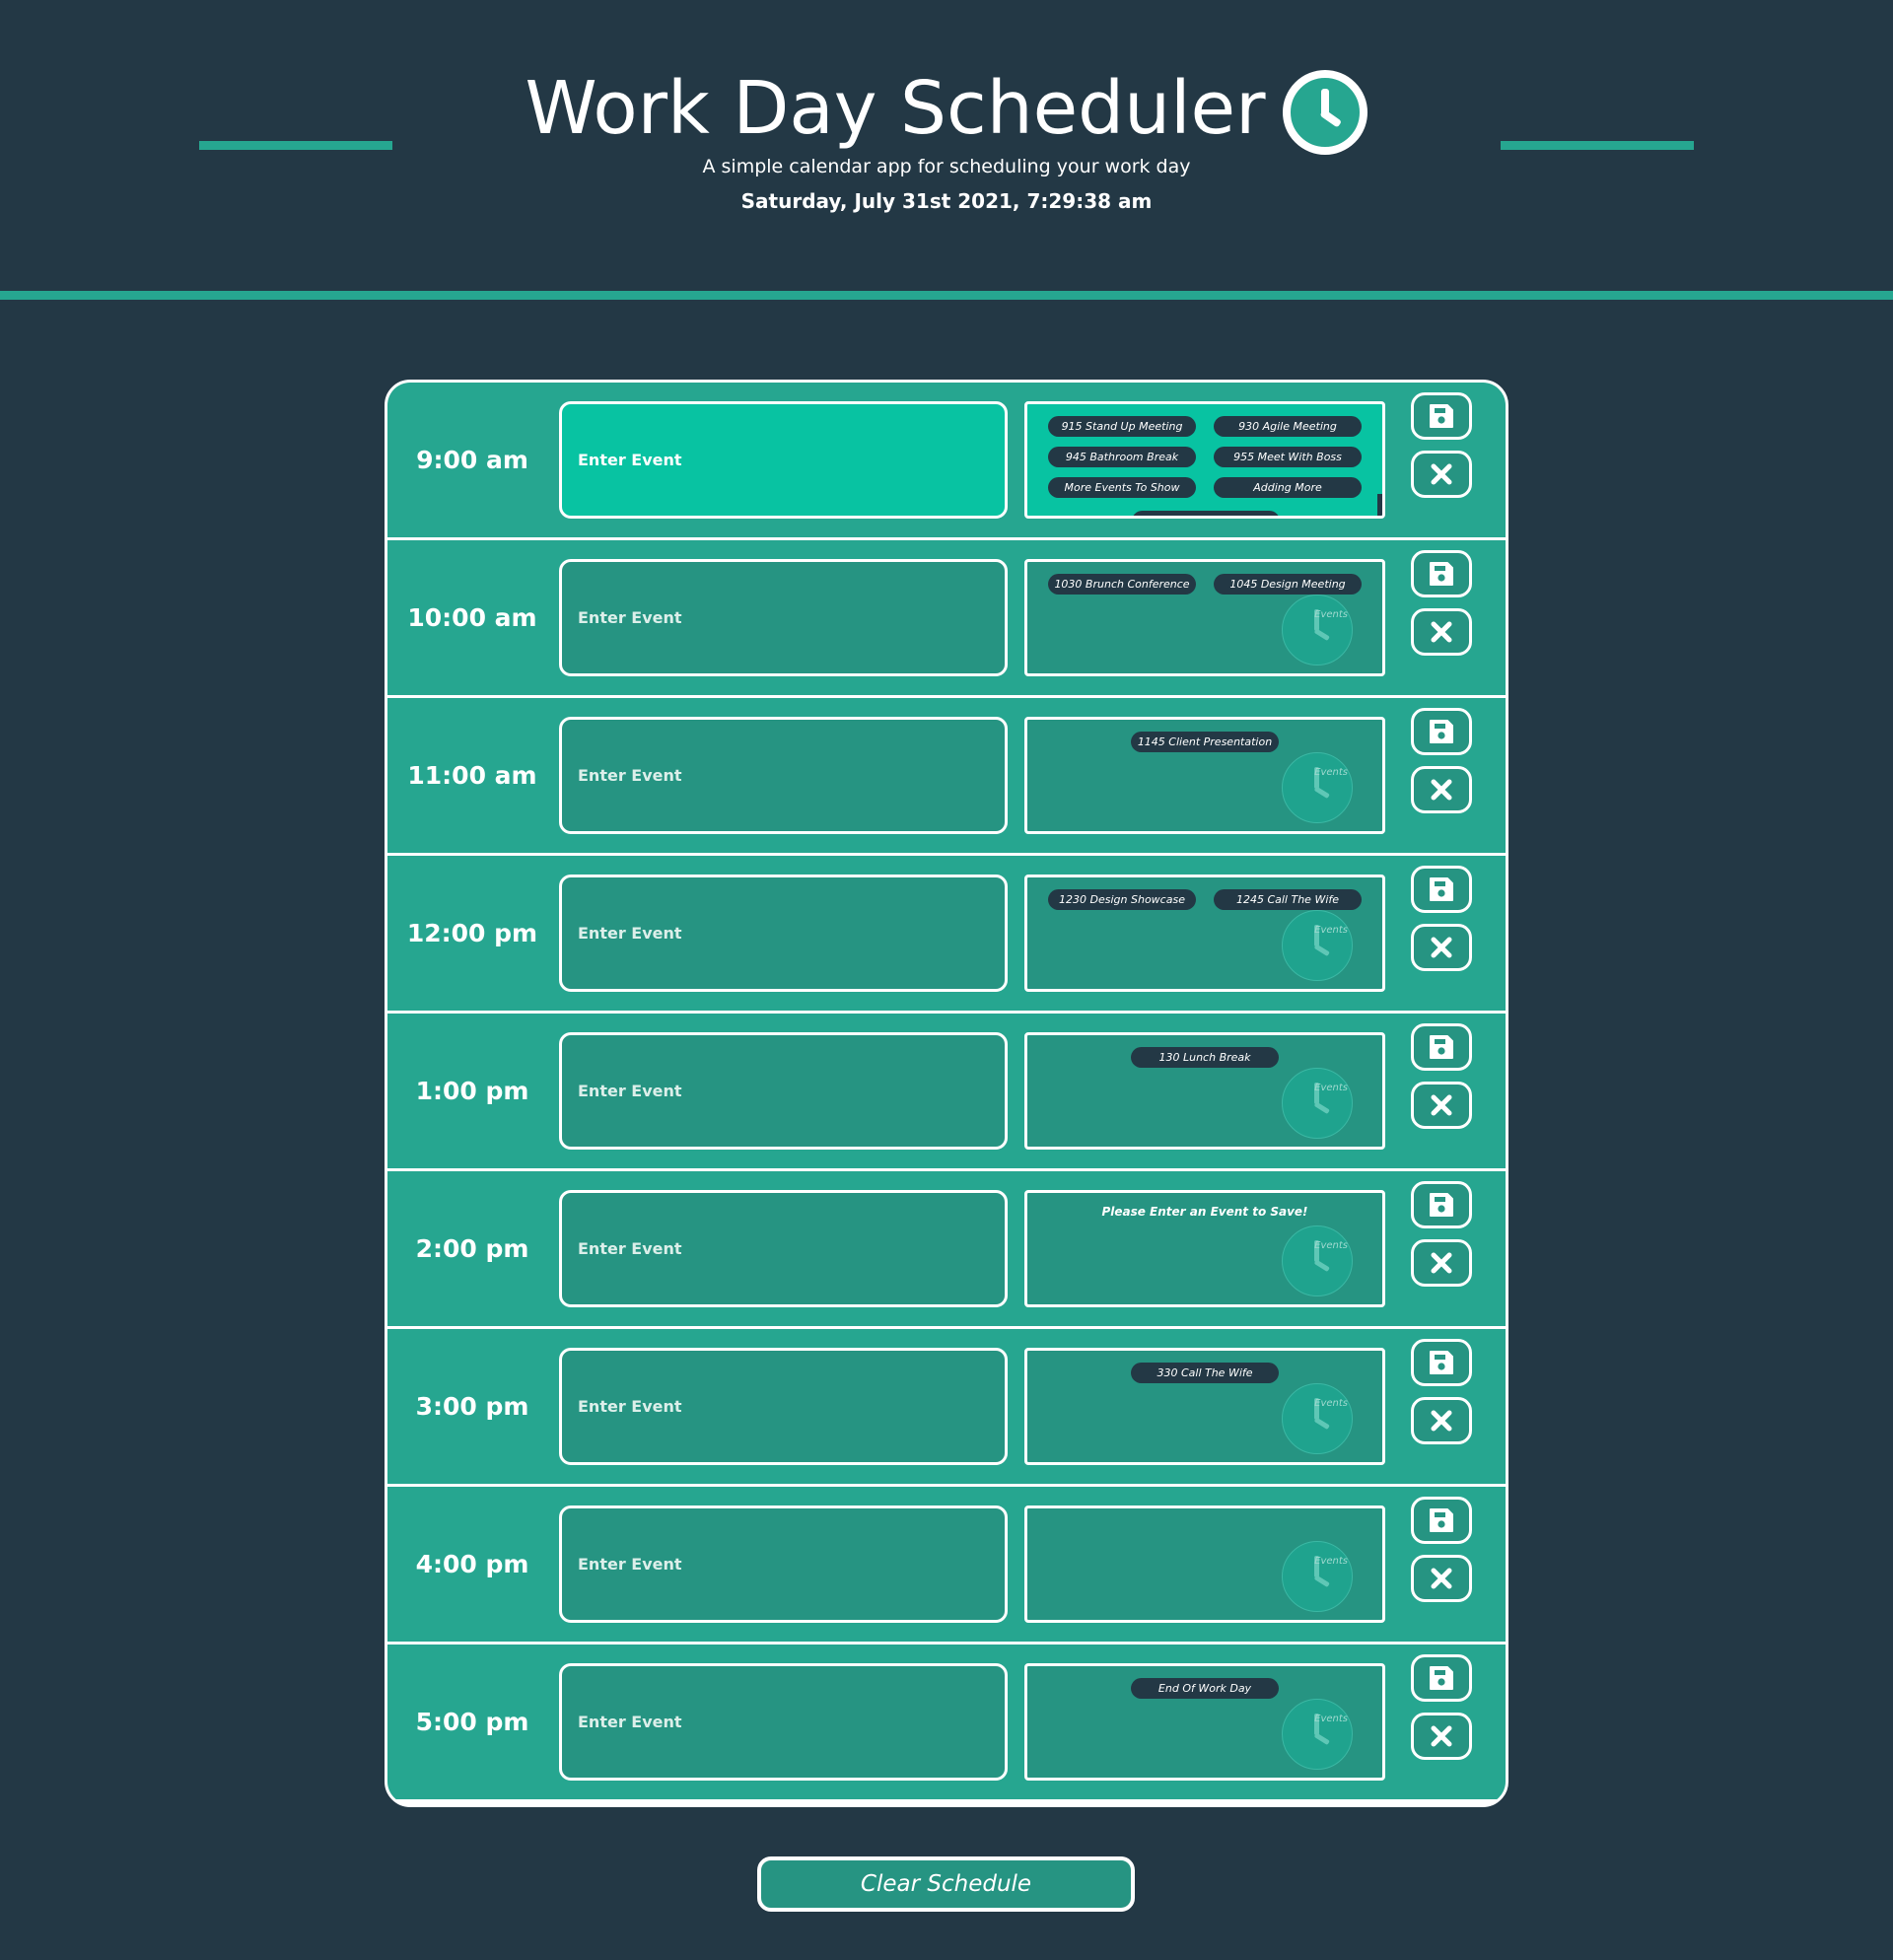 The image size is (1893, 1960). I want to click on time-block-row: 4:00 pm Events, so click(946, 1564).